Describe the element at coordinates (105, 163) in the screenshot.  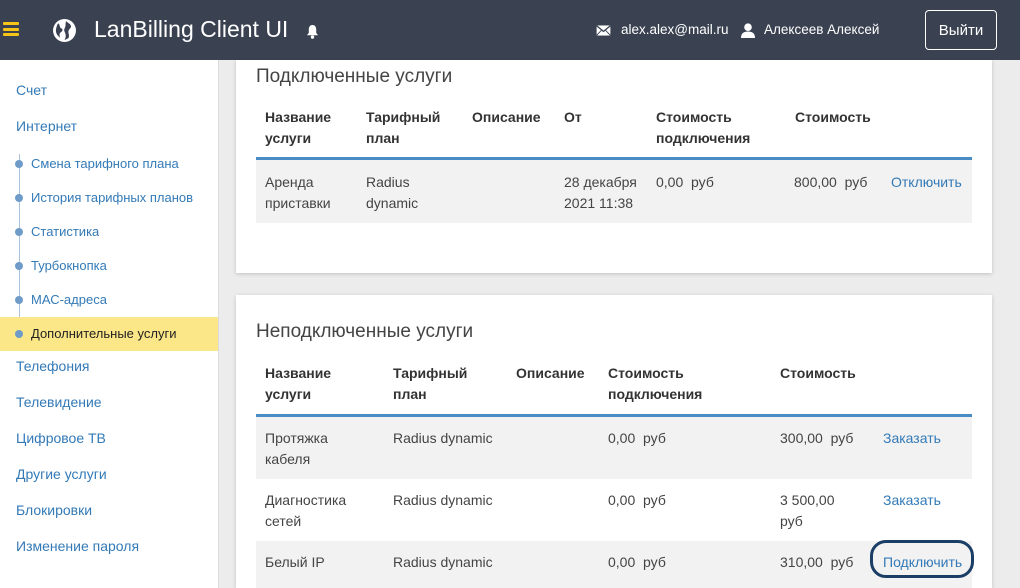
I see `sidebar-subitem-label: Смена тарифного плана` at that location.